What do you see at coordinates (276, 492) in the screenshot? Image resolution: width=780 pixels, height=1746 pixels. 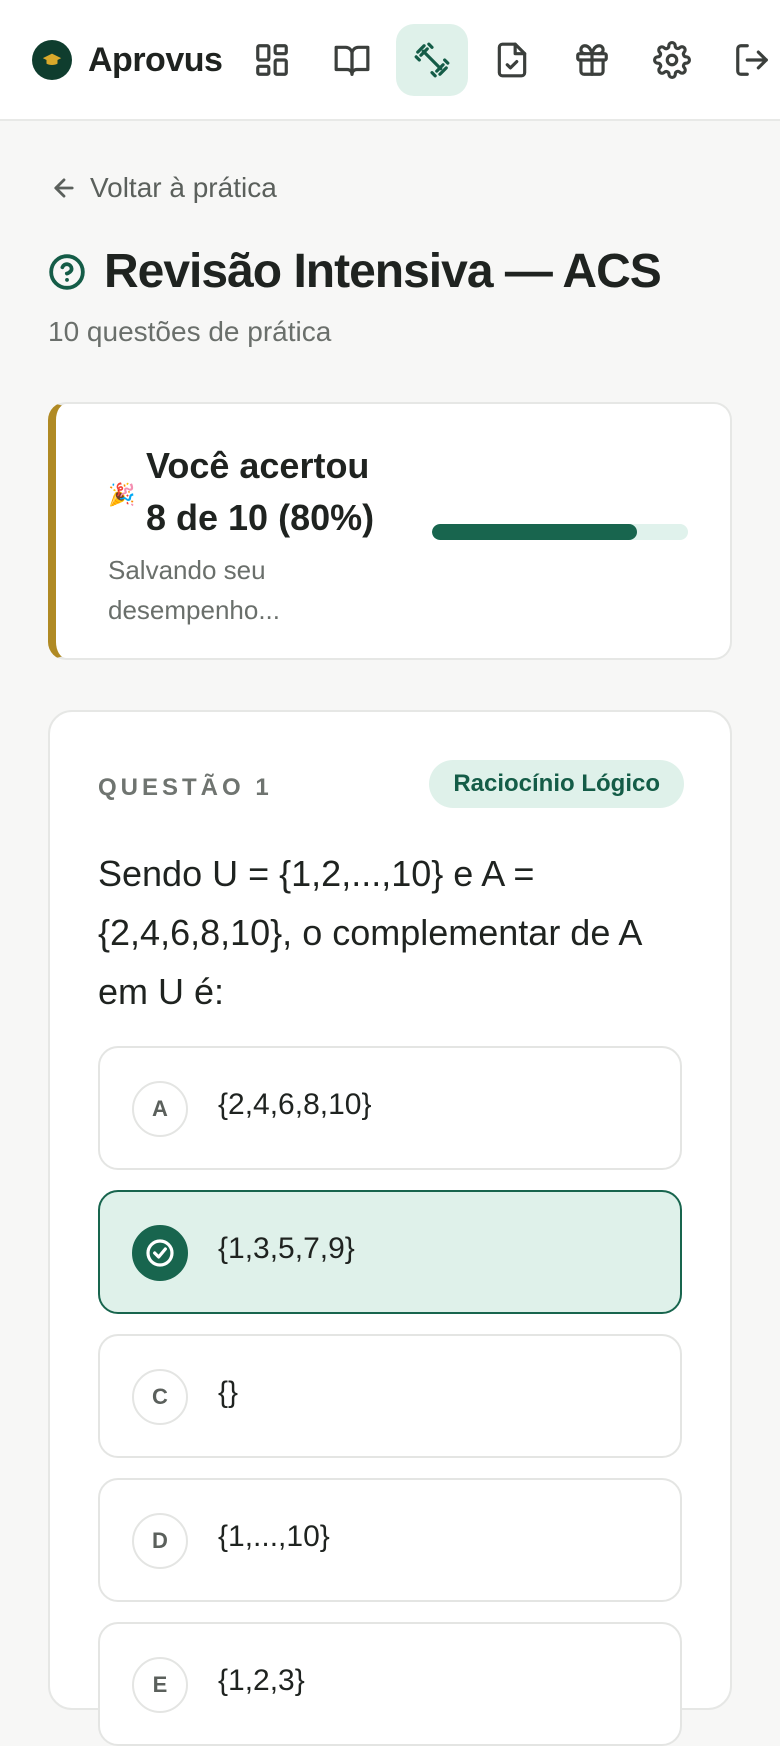 I see `result-score: Você acertou 8 de 10 (80%)` at bounding box center [276, 492].